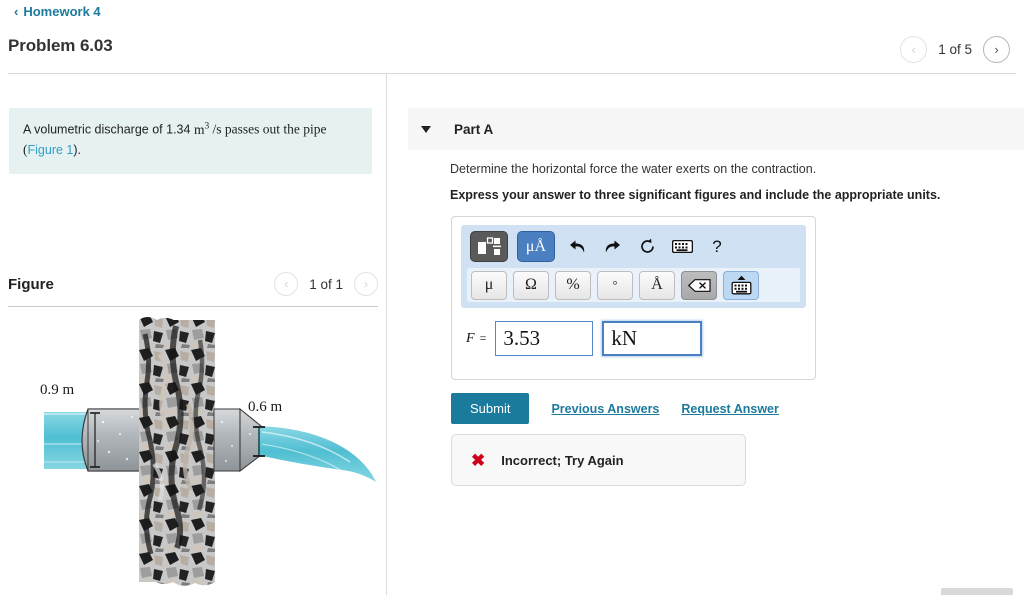 The image size is (1024, 595). What do you see at coordinates (489, 285) in the screenshot?
I see `symbol-mu-button: μ` at bounding box center [489, 285].